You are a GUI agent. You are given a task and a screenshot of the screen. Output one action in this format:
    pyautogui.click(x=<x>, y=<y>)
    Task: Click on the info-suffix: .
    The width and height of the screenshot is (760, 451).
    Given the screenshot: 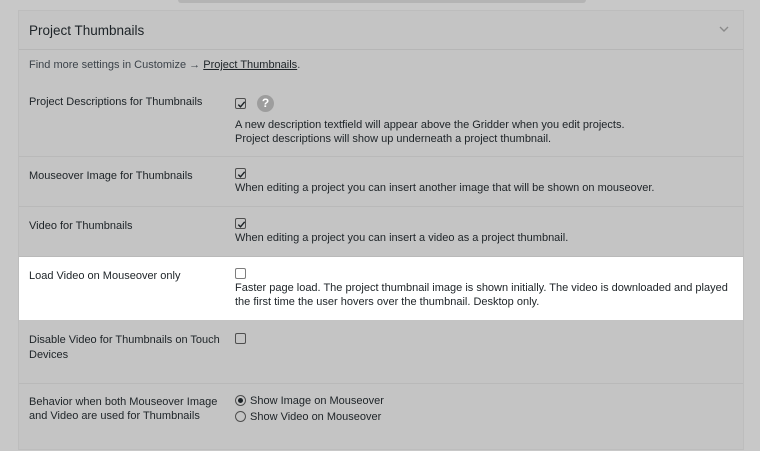 What is the action you would take?
    pyautogui.click(x=299, y=65)
    